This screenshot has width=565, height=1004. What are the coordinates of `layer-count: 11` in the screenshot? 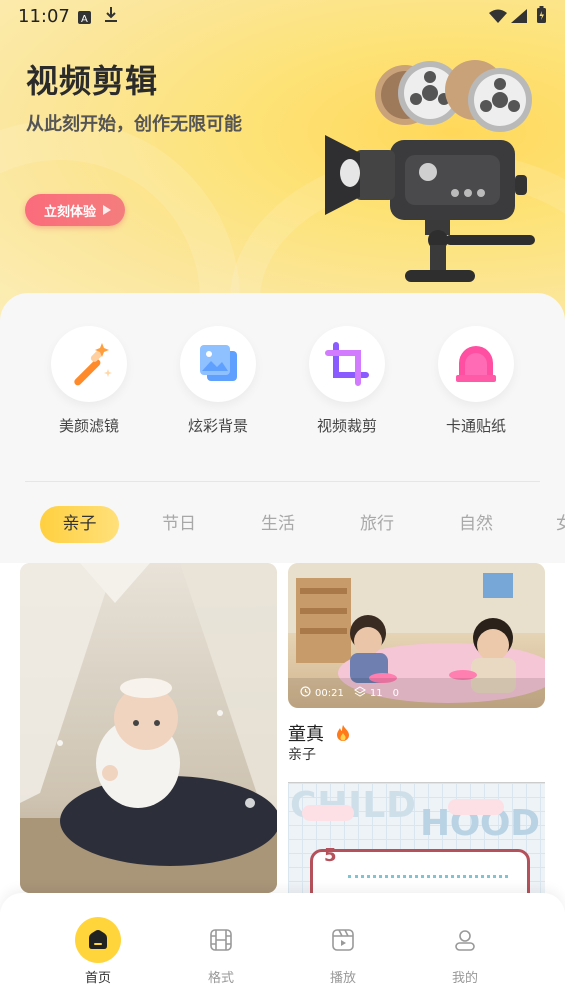 It's located at (376, 693).